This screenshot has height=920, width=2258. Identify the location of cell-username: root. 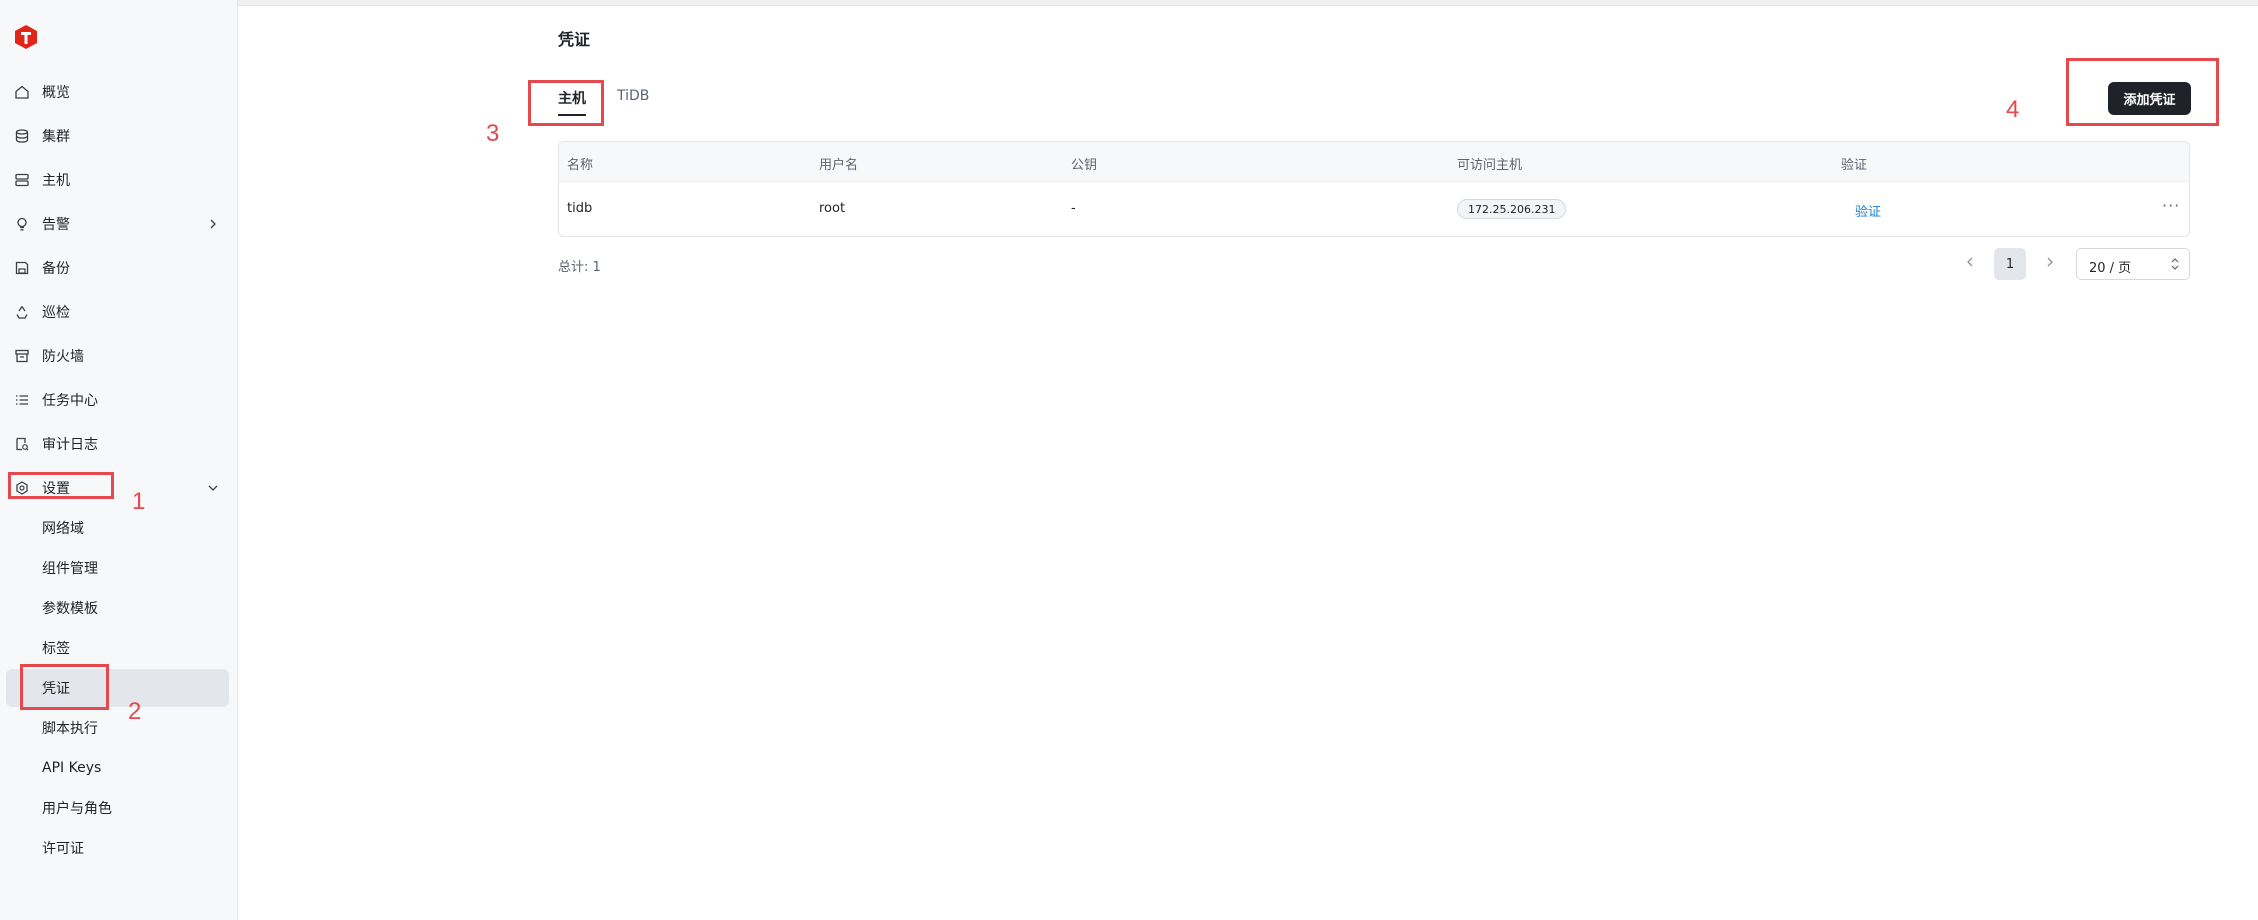
(832, 208).